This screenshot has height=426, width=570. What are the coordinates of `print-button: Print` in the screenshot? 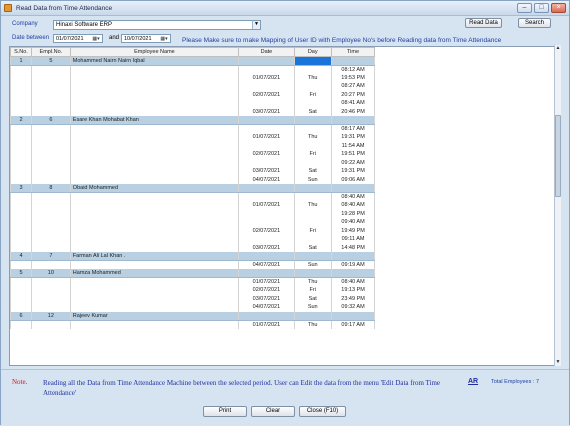 It's located at (225, 411).